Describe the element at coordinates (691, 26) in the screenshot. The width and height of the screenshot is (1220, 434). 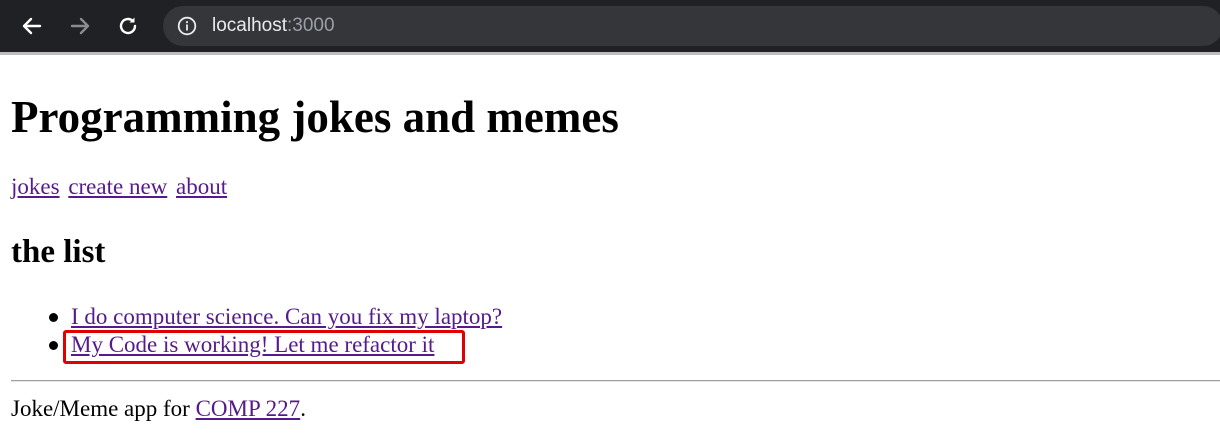
I see `address-bar: localhost:3000` at that location.